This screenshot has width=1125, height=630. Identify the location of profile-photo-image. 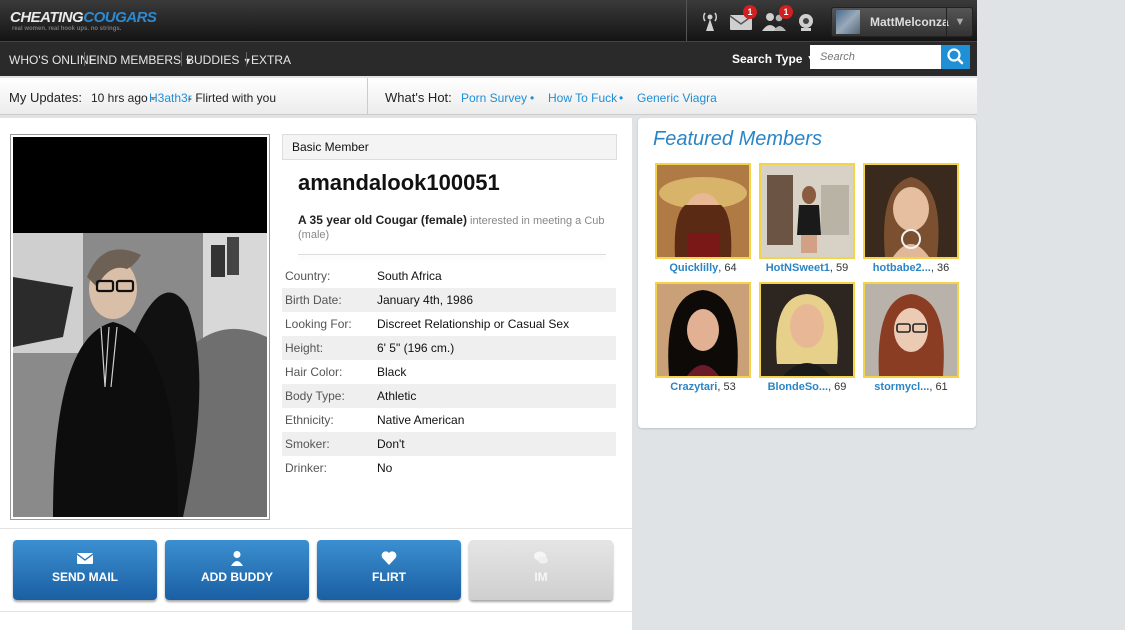
(140, 327).